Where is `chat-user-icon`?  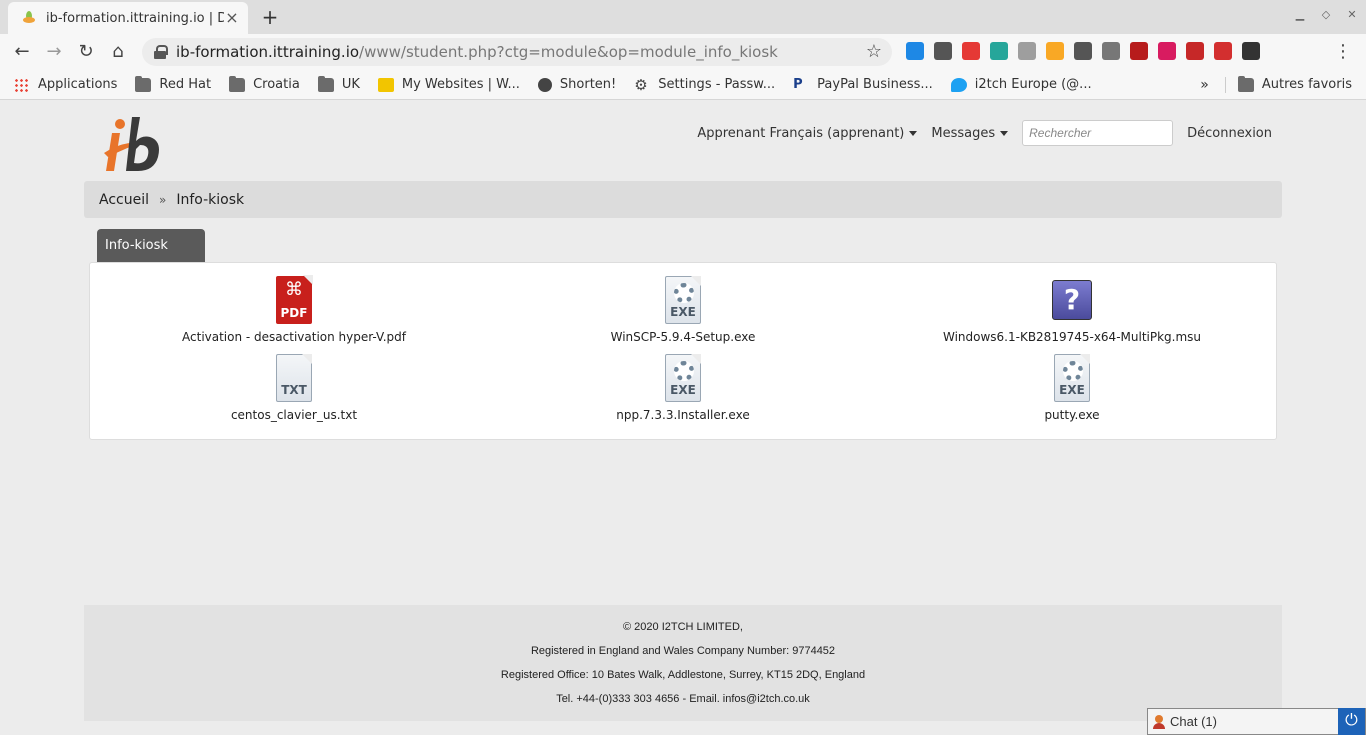
chat-user-icon is located at coordinates (1159, 721).